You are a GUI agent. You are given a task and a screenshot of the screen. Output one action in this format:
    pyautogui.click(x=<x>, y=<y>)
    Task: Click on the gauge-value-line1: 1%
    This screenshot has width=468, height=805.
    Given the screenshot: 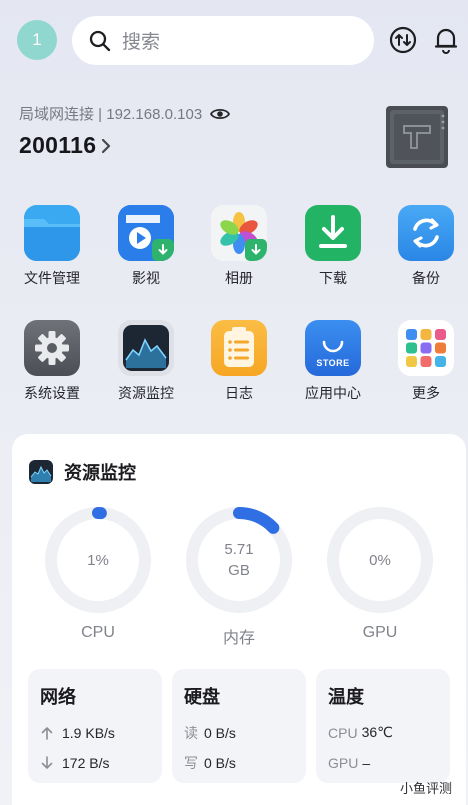 What is the action you would take?
    pyautogui.click(x=98, y=560)
    